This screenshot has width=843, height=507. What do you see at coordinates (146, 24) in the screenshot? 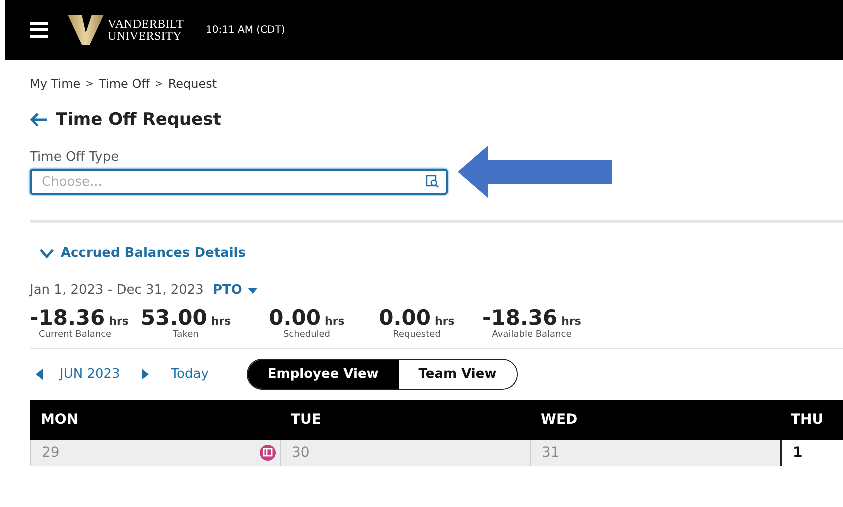
I see `logo-text: VANDERBILT` at bounding box center [146, 24].